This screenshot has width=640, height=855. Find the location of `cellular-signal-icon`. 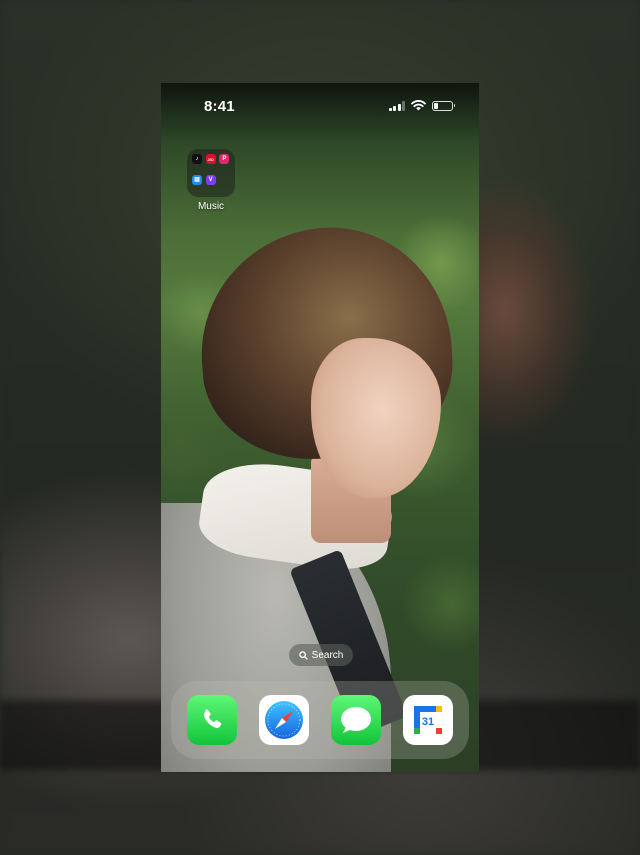

cellular-signal-icon is located at coordinates (396, 105).